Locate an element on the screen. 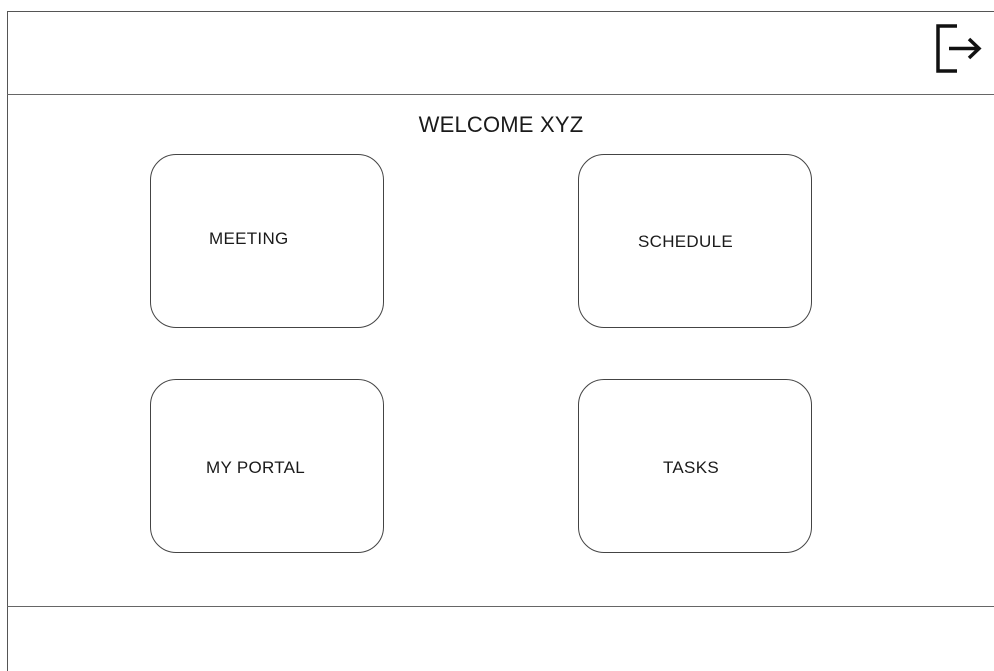 The image size is (994, 671). tasks-tile: TASKS is located at coordinates (695, 466).